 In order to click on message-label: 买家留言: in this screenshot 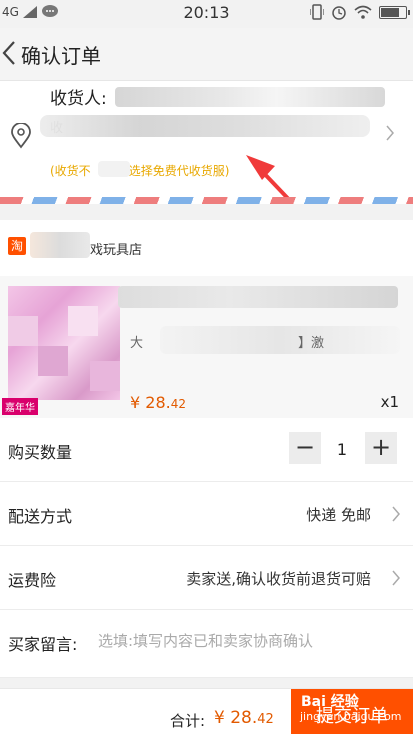, I will do `click(43, 644)`.